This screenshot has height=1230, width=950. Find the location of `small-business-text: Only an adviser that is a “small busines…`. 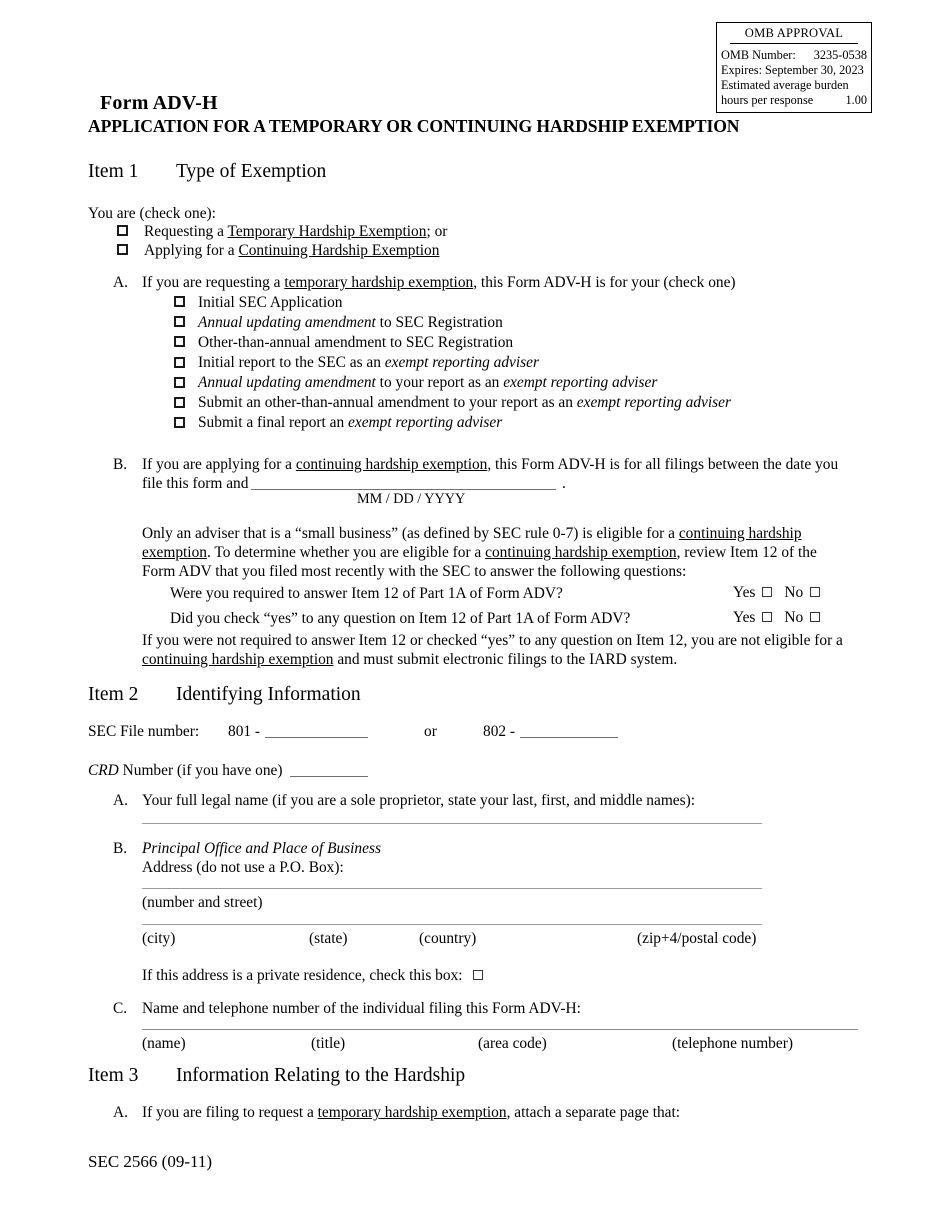

small-business-text: Only an adviser that is a “small busines… is located at coordinates (410, 533).